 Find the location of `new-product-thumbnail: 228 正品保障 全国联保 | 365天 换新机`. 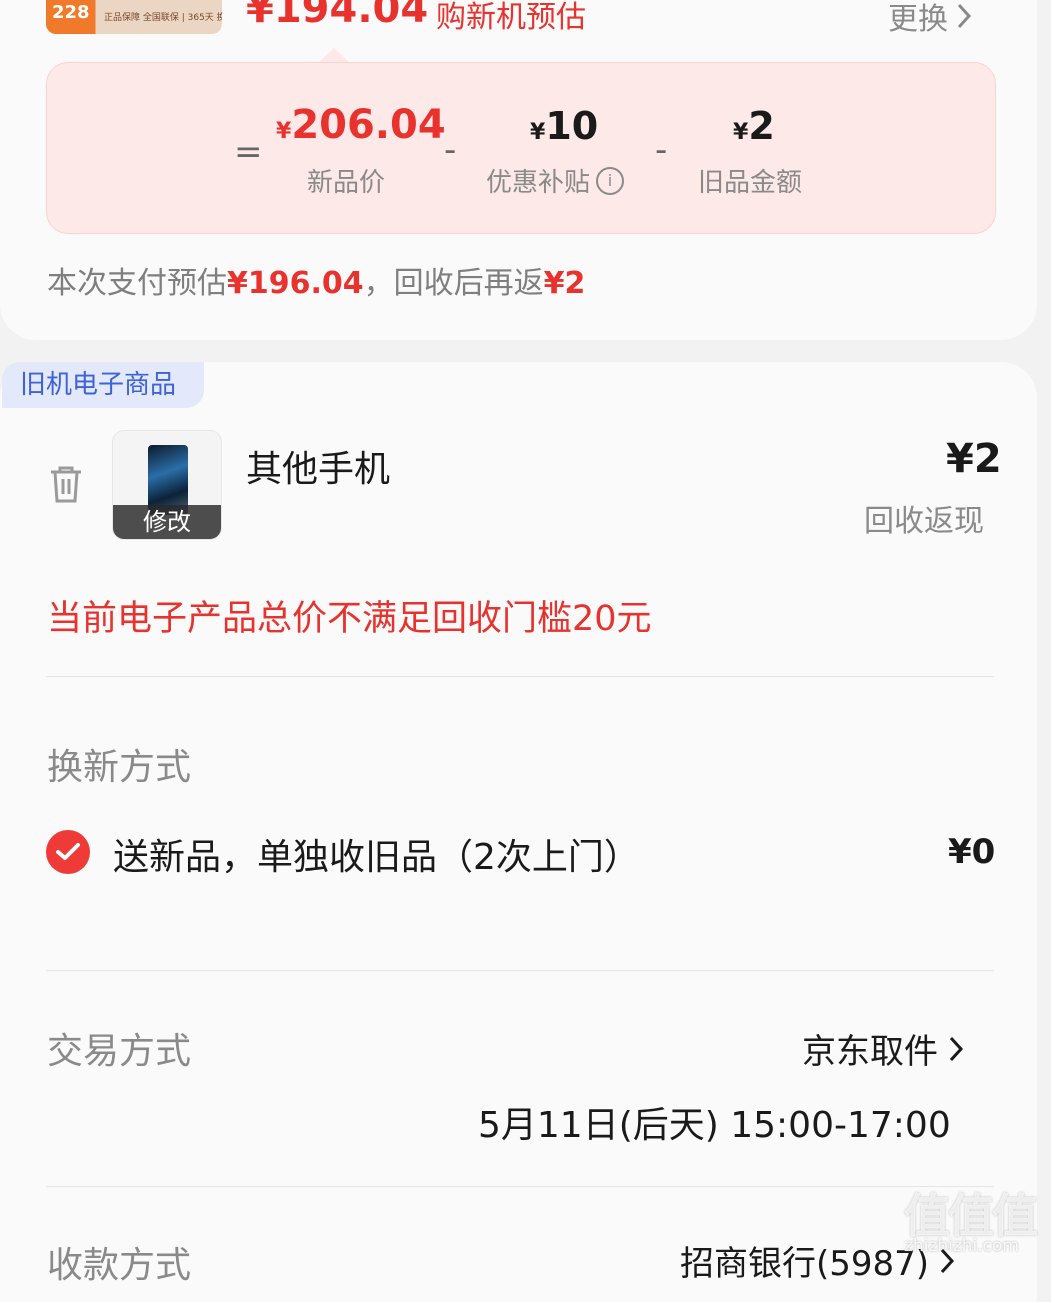

new-product-thumbnail: 228 正品保障 全国联保 | 365天 换新机 is located at coordinates (134, 17).